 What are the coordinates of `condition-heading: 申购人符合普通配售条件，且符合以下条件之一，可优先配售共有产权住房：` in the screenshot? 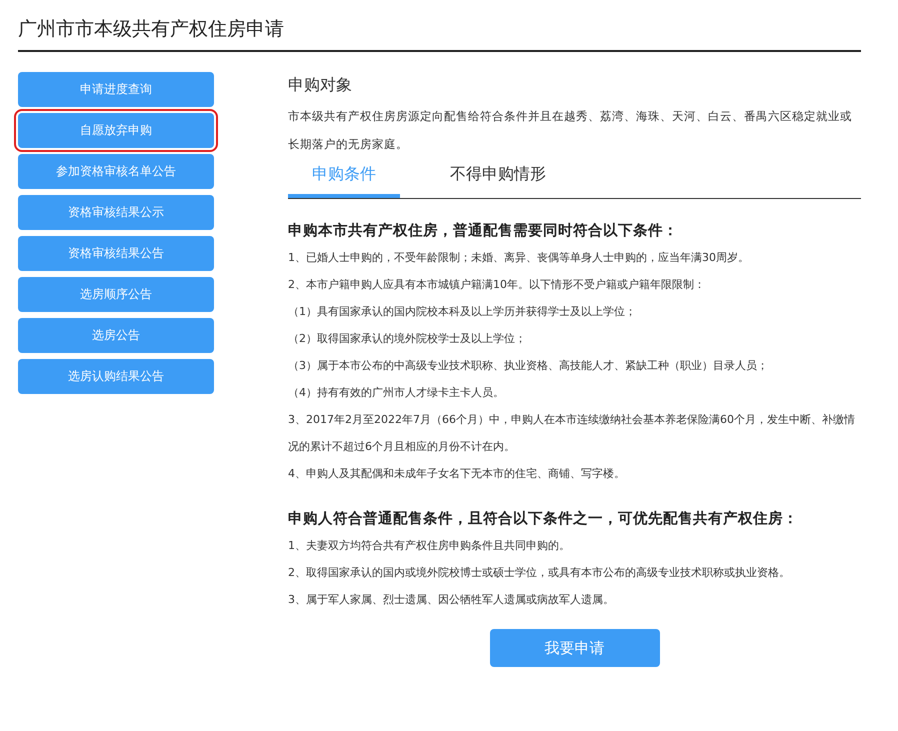 It's located at (543, 518).